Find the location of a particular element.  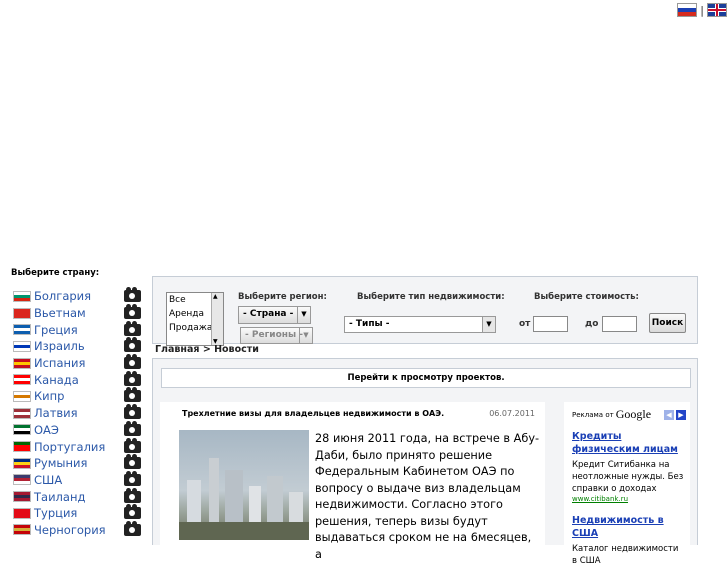

english-flag-icon is located at coordinates (717, 10).